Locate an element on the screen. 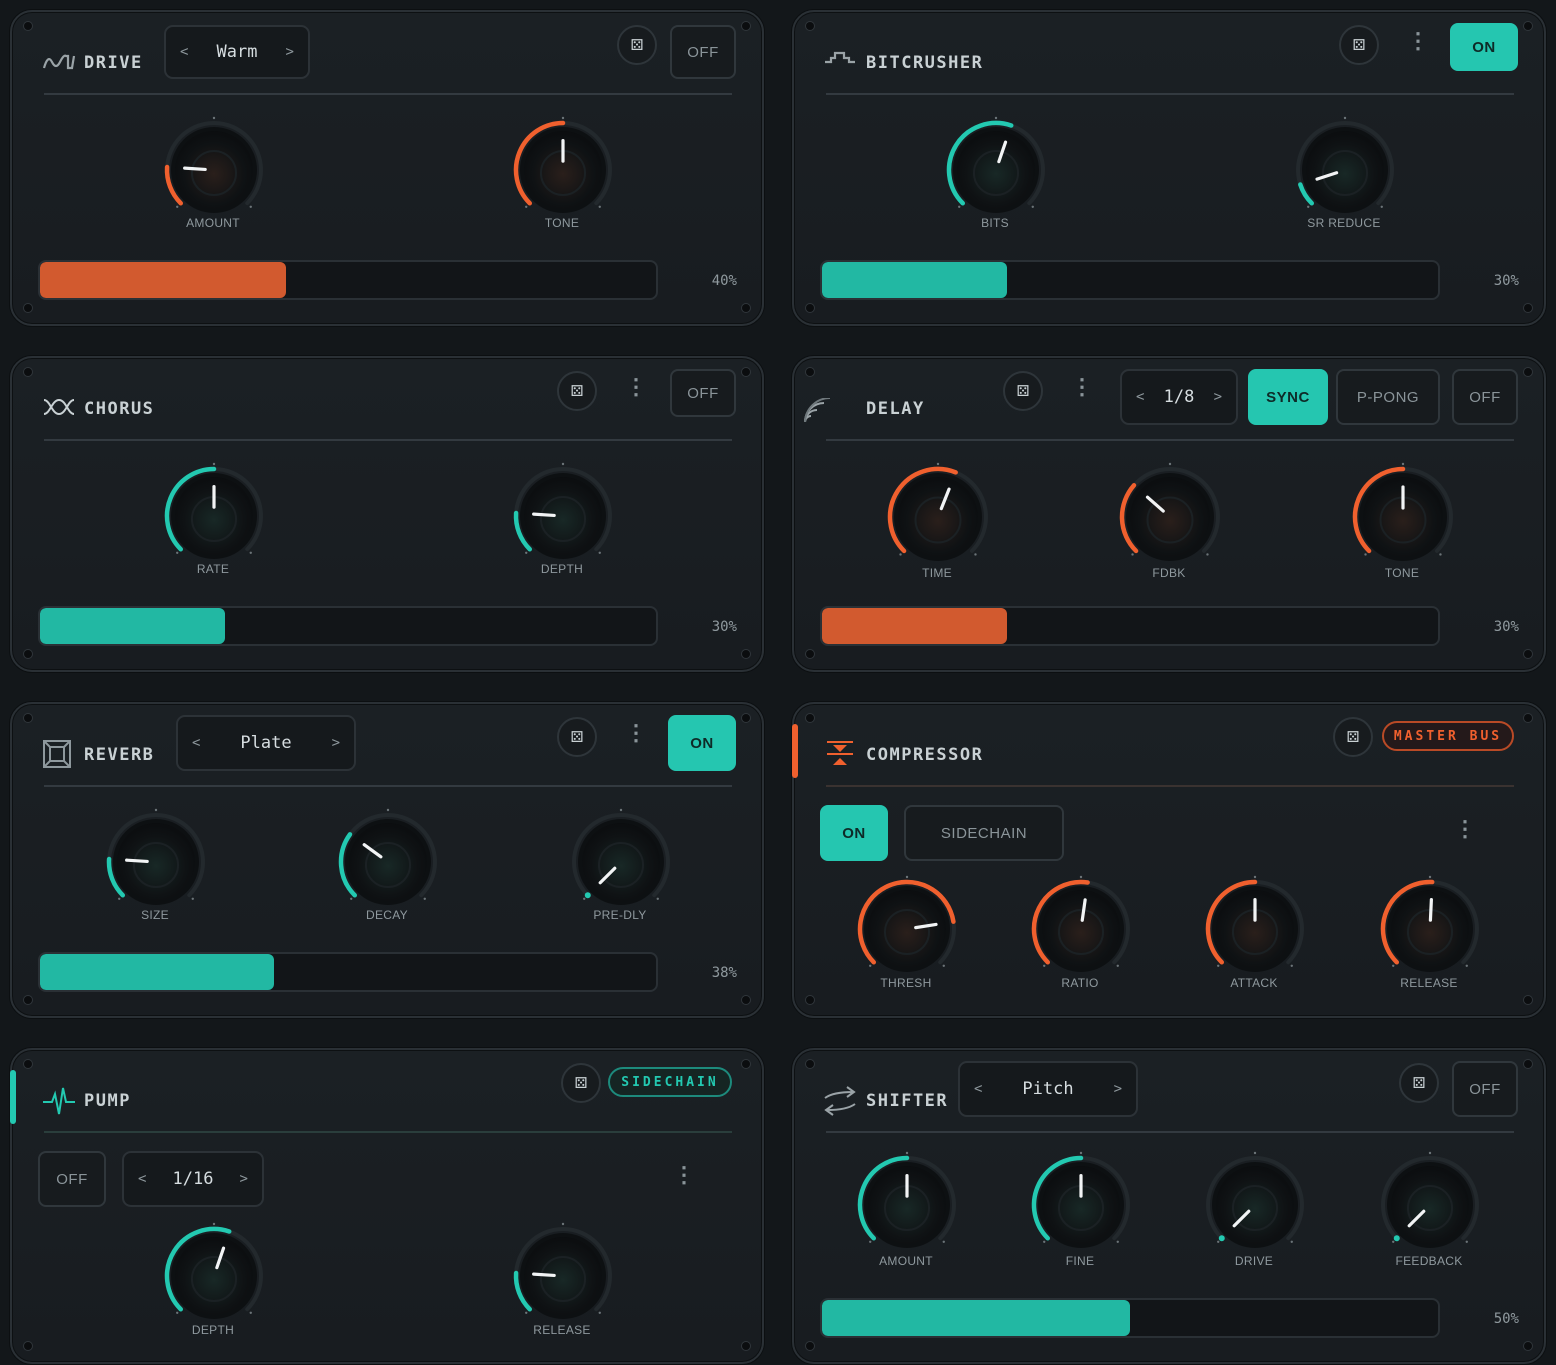 Image resolution: width=1556 pixels, height=1365 pixels. knob-label: SR REDUCE is located at coordinates (1344, 223).